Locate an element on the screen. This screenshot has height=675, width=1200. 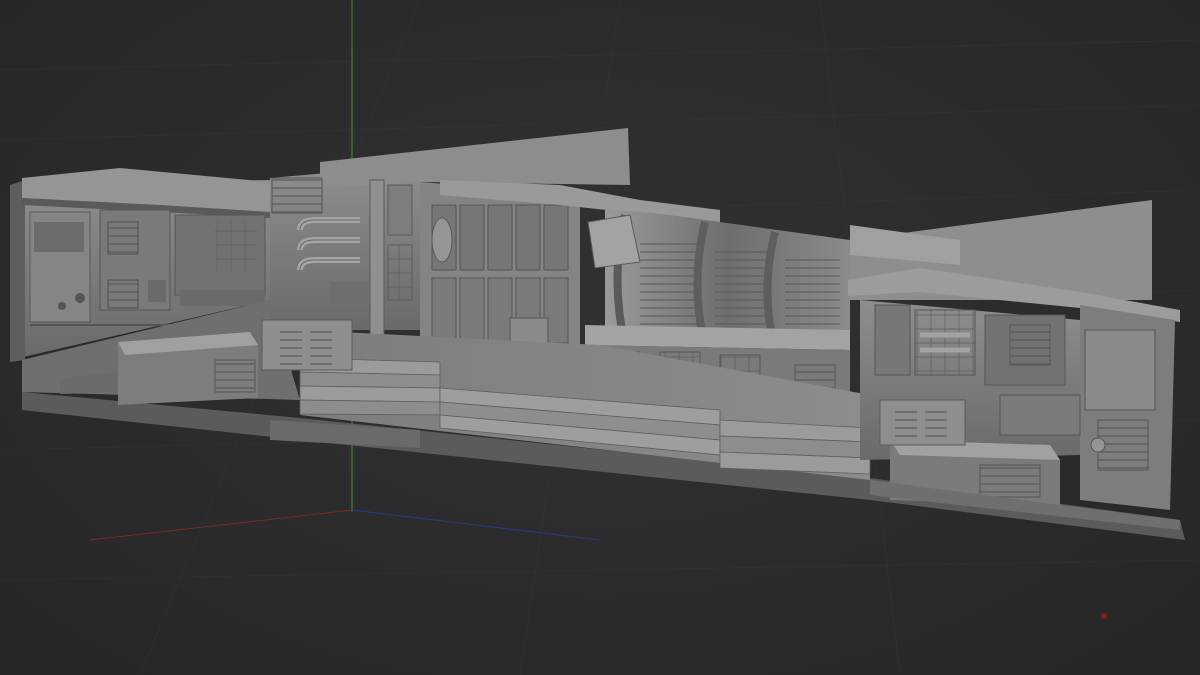
z-axis-line is located at coordinates (476, 525).